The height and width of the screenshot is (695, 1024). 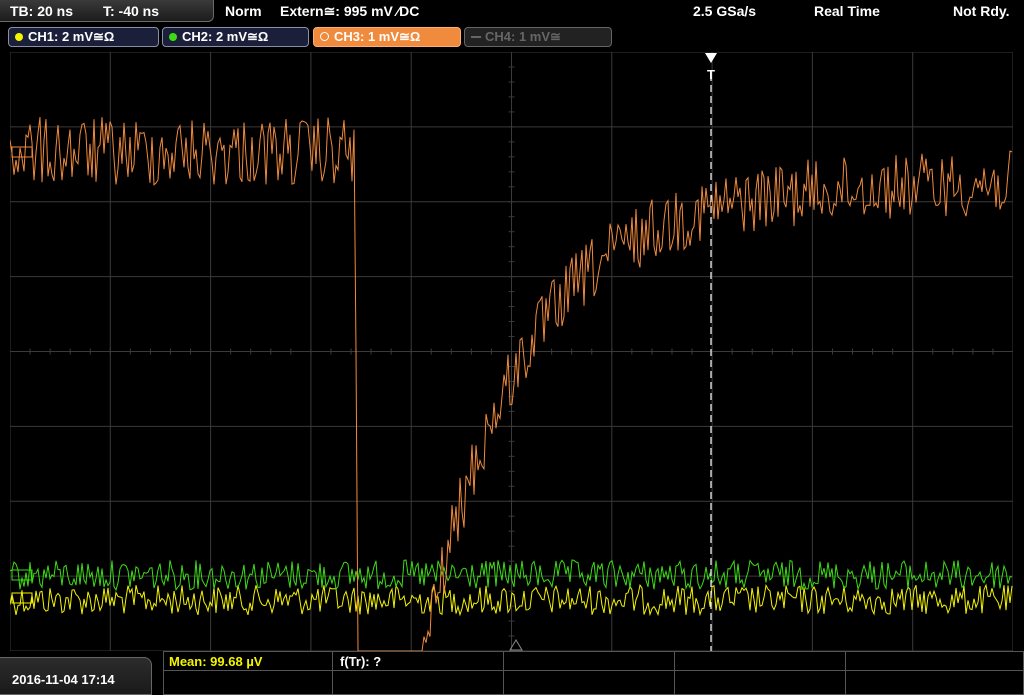 I want to click on channel-1-tab: CH1: 2 mV≅Ω, so click(x=83, y=37).